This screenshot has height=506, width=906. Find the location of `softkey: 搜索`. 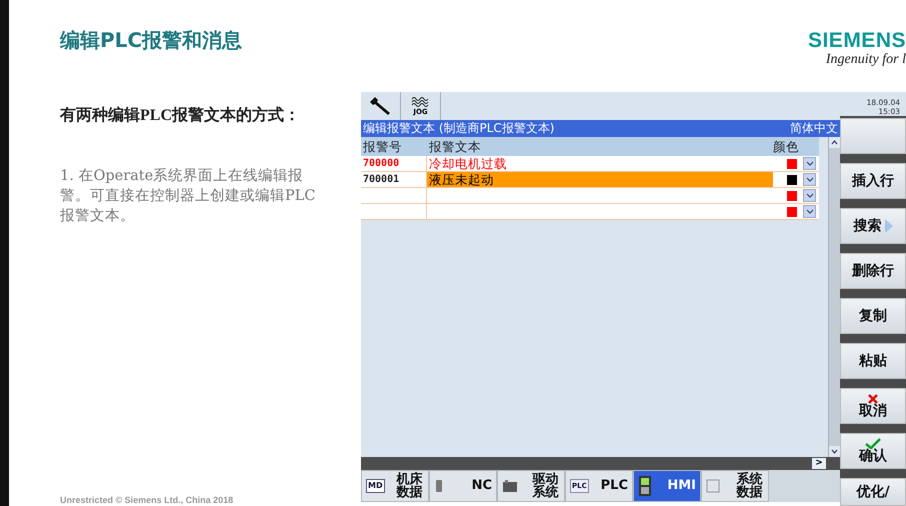

softkey: 搜索 is located at coordinates (873, 226).